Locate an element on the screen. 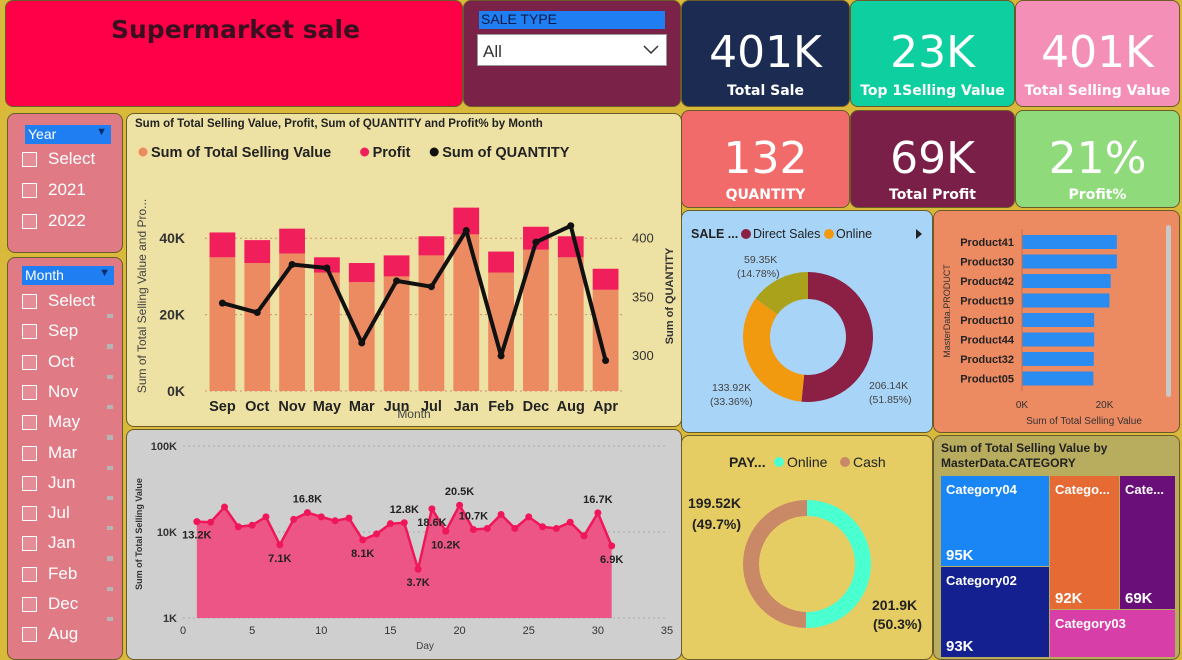 The image size is (1182, 660). x-tick-label: 30 is located at coordinates (598, 631).